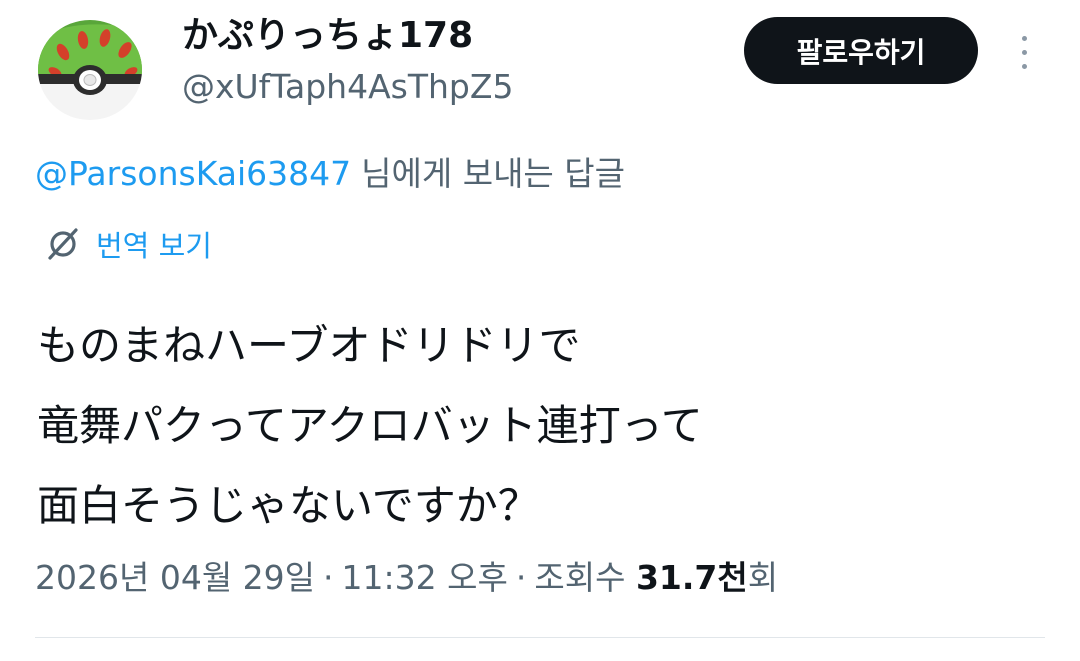  I want to click on divider, so click(540, 637).